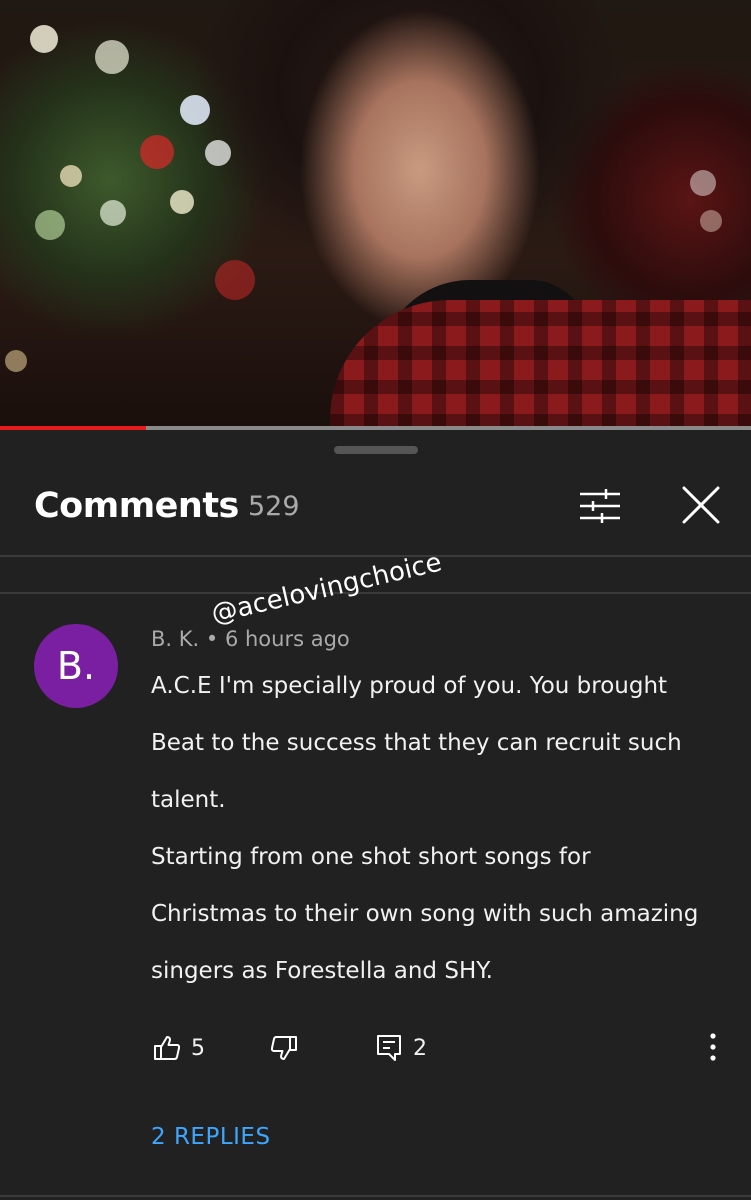 Image resolution: width=751 pixels, height=1200 pixels. I want to click on drag-handle, so click(376, 450).